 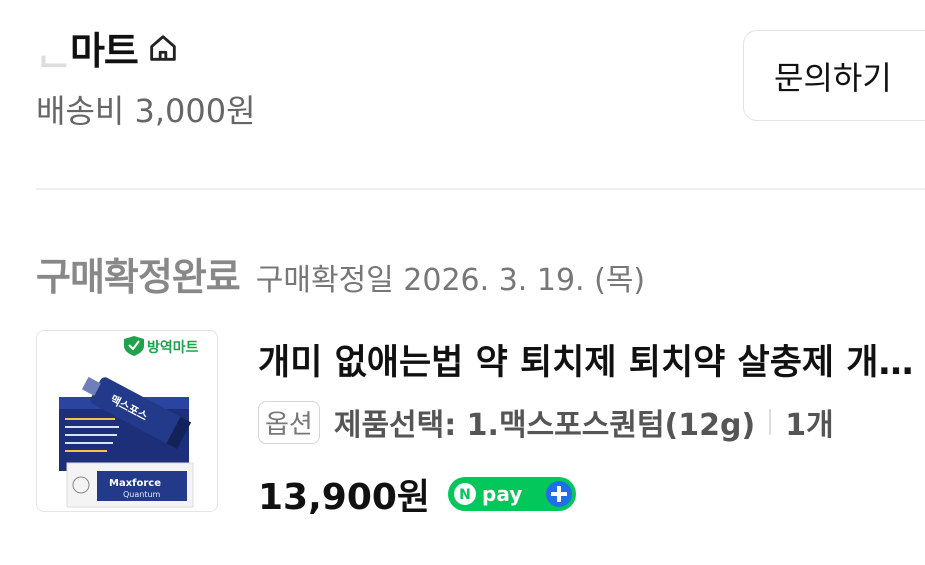 I want to click on price: 13,900원, so click(x=344, y=497).